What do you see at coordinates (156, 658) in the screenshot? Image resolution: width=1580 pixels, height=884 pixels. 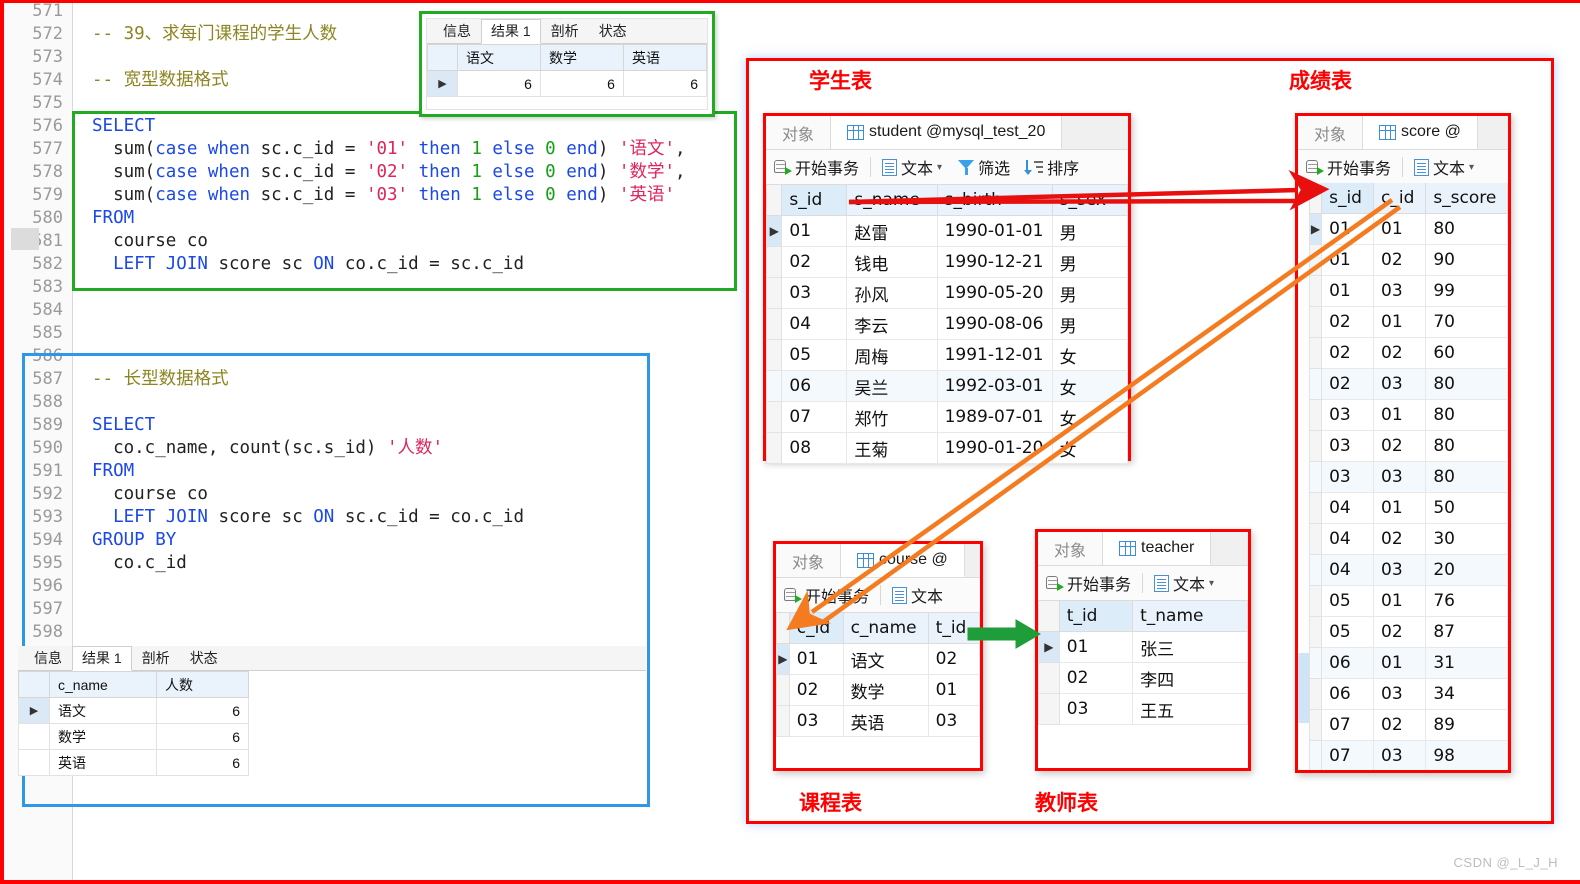 I see `tab-long-2: 剖析` at bounding box center [156, 658].